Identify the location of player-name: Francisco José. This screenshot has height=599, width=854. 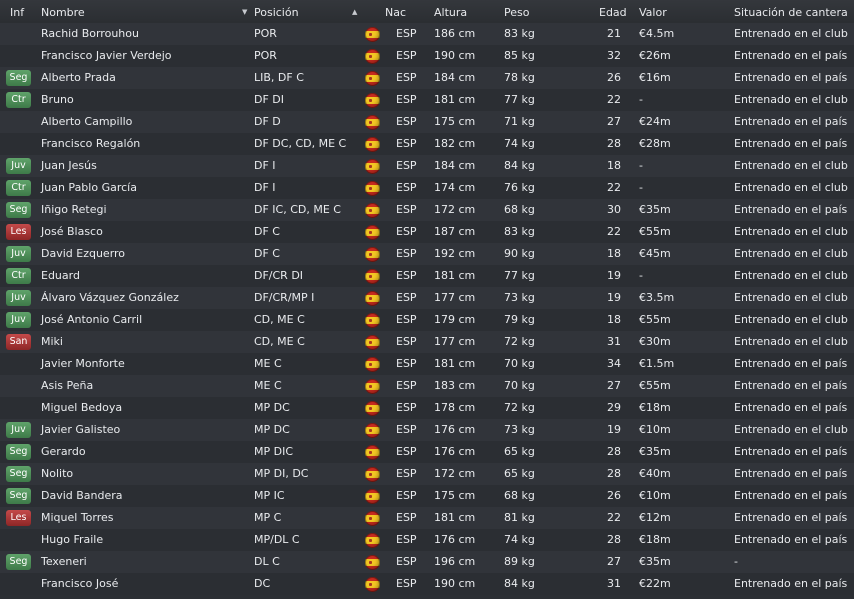
(79, 584).